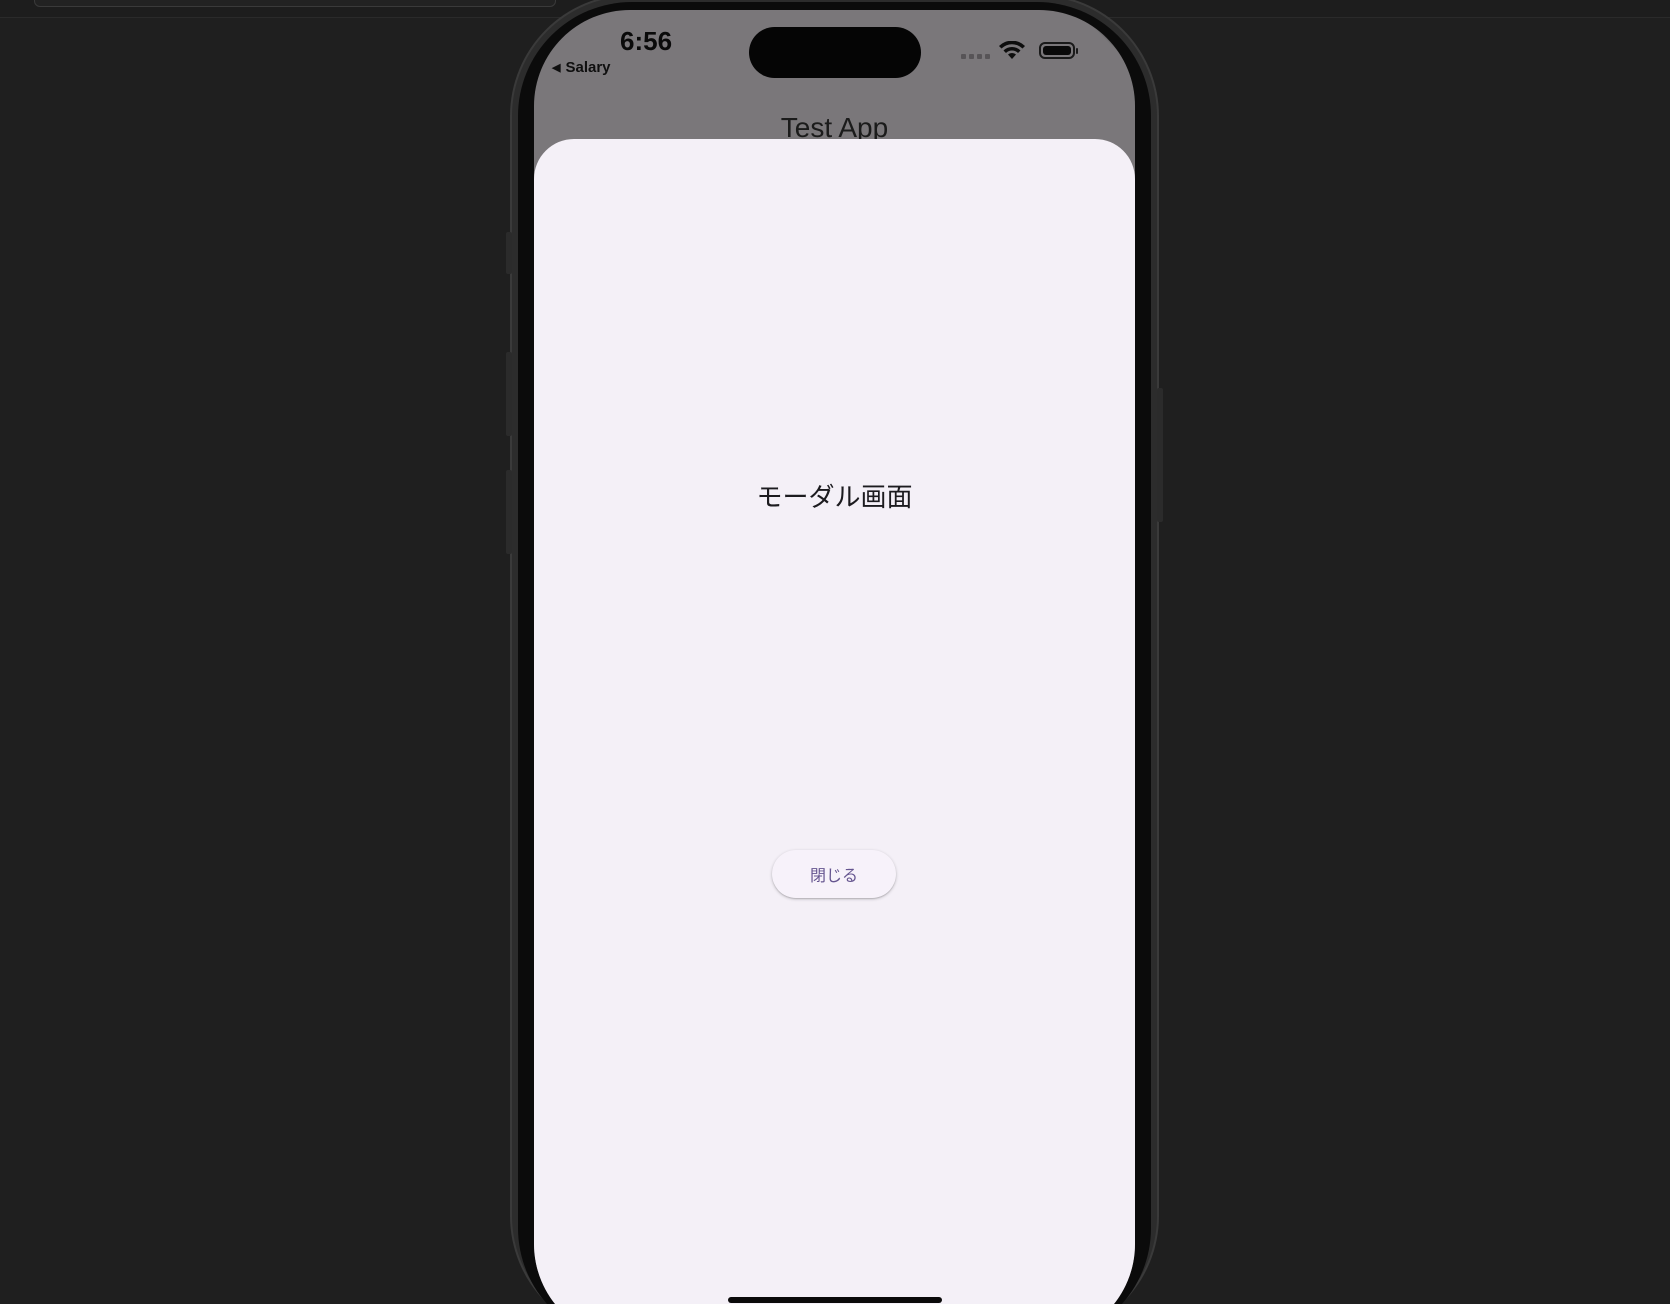 The height and width of the screenshot is (1304, 1670). What do you see at coordinates (975, 56) in the screenshot?
I see `cellular-signal-icon` at bounding box center [975, 56].